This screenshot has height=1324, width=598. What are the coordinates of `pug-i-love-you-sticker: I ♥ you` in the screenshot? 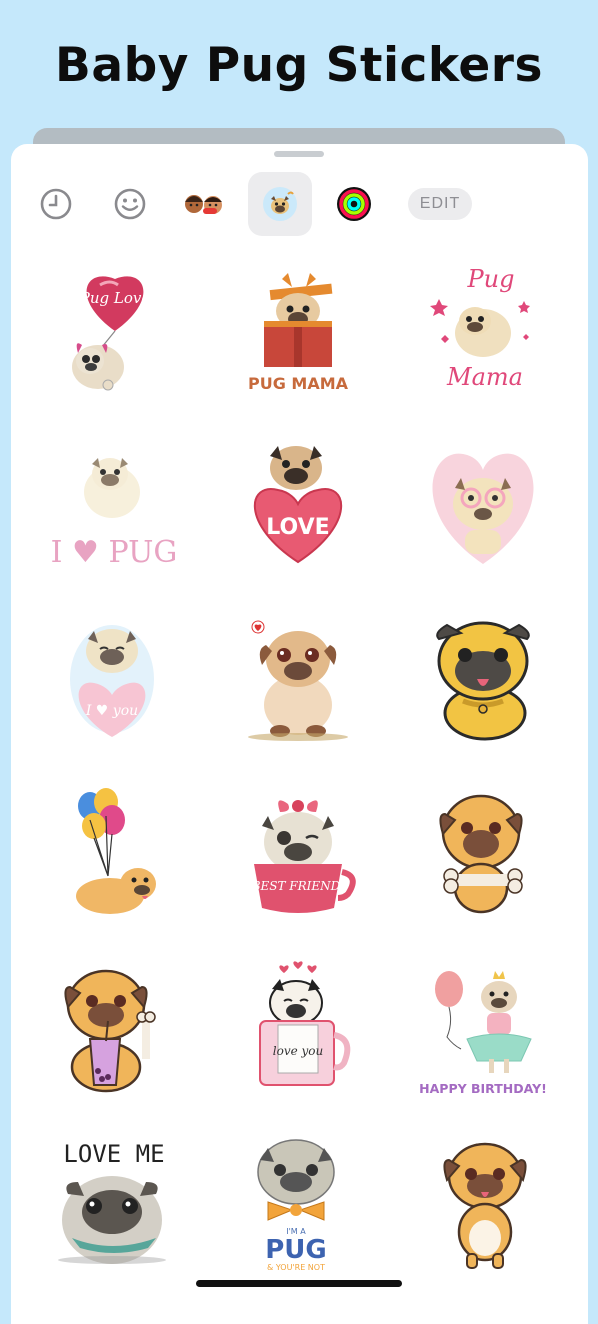 It's located at (112, 681).